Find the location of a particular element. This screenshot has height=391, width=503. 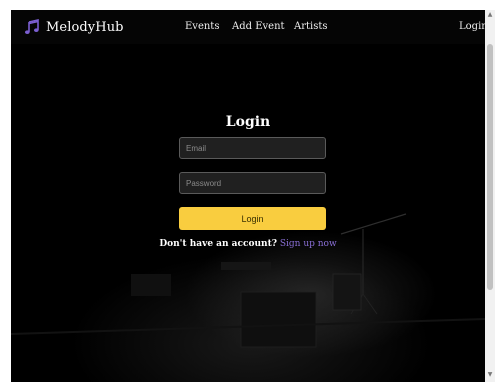

navbar: MelodyHub Events Add Event Artists Login is located at coordinates (248, 27).